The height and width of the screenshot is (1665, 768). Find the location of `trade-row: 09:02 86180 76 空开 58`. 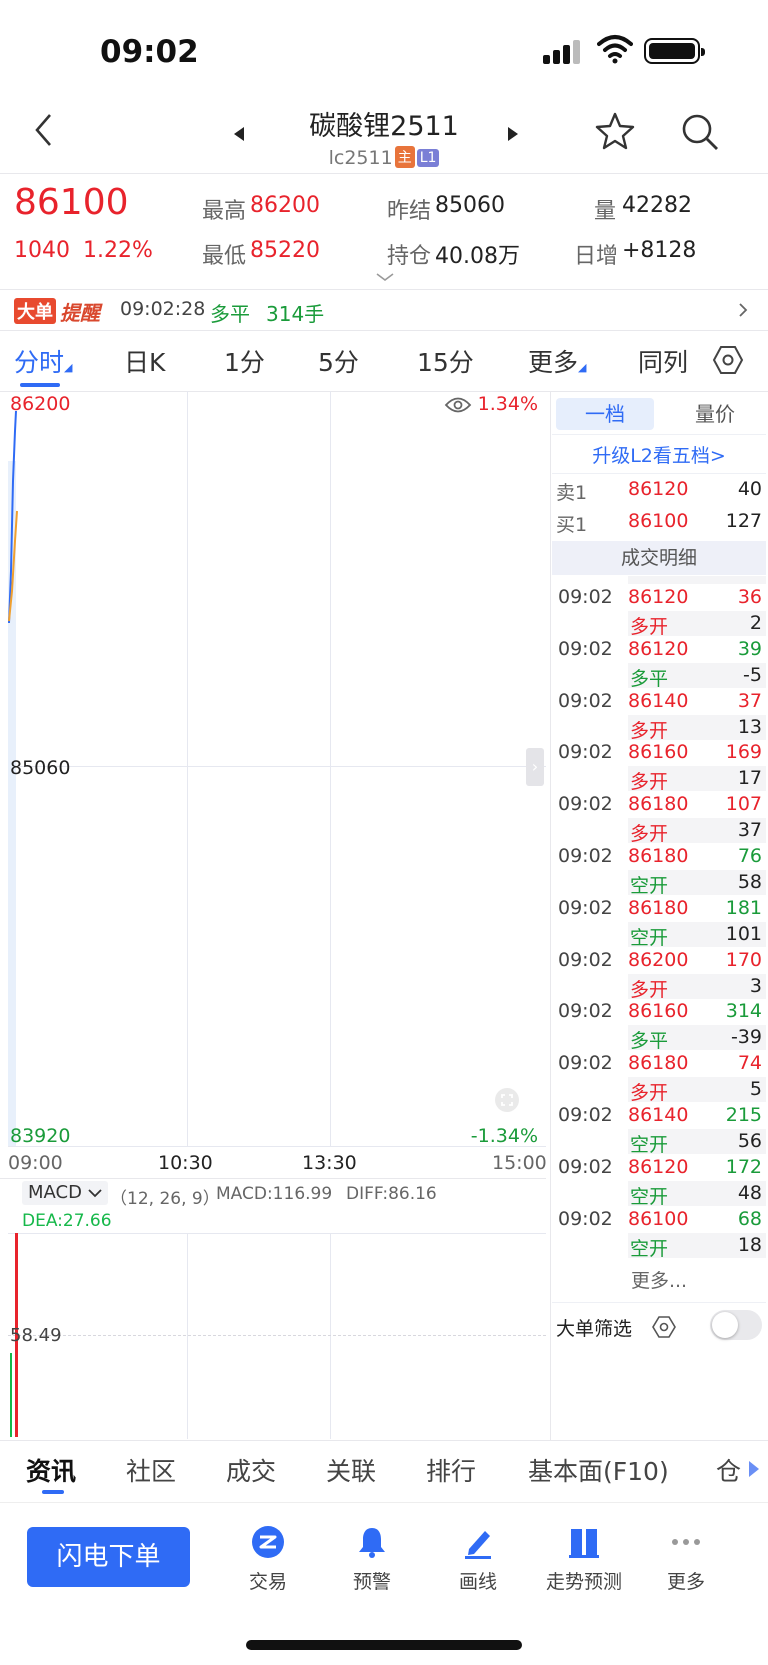

trade-row: 09:02 86180 76 空开 58 is located at coordinates (659, 870).